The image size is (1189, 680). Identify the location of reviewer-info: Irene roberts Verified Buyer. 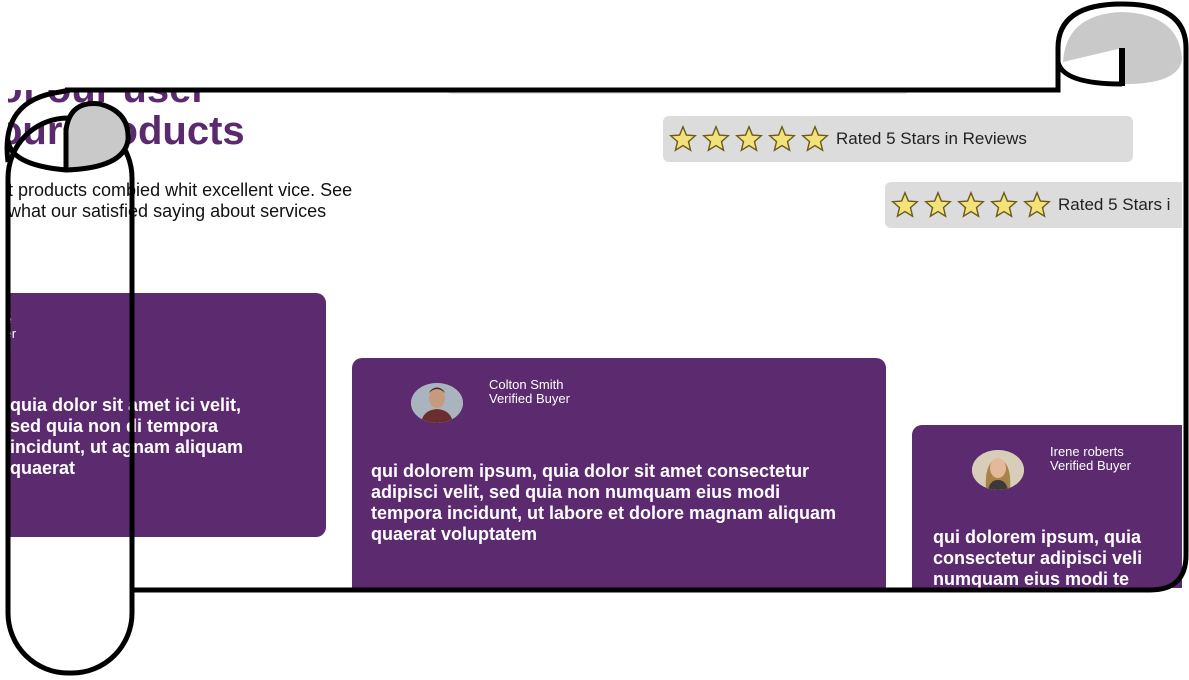
(1090, 459).